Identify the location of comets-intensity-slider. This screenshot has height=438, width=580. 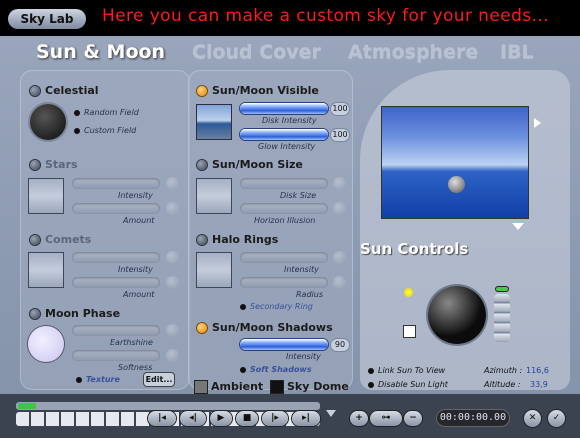
(116, 257).